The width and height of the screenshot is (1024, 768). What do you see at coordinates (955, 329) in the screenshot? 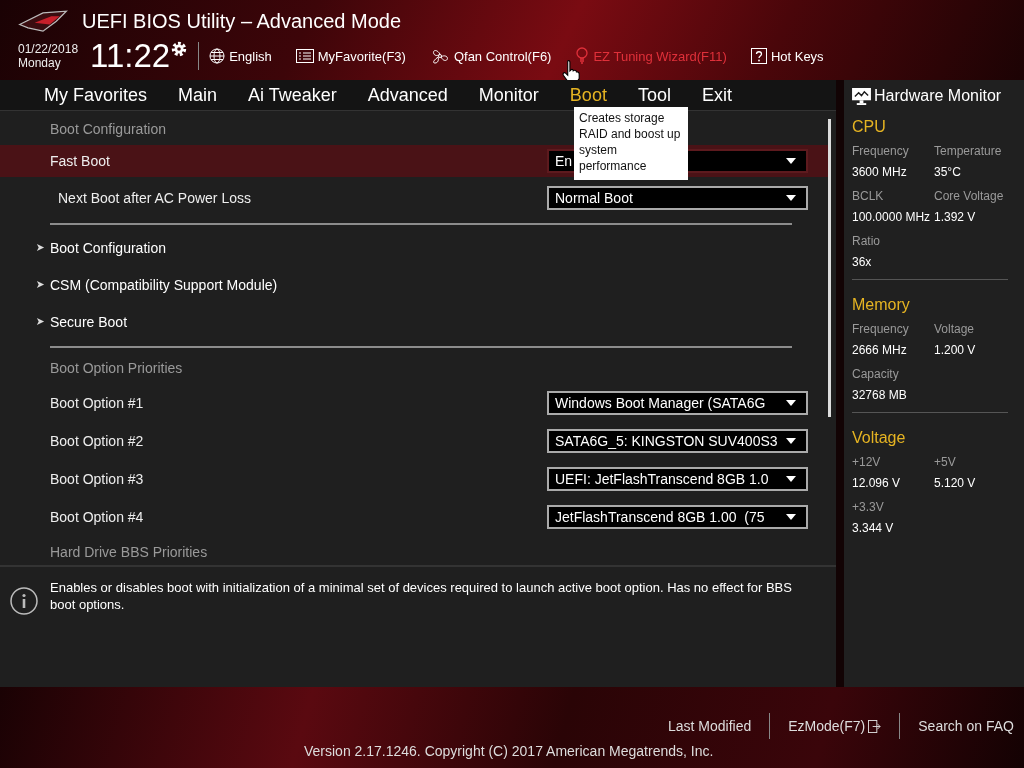
I see `reading-label: Voltage` at bounding box center [955, 329].